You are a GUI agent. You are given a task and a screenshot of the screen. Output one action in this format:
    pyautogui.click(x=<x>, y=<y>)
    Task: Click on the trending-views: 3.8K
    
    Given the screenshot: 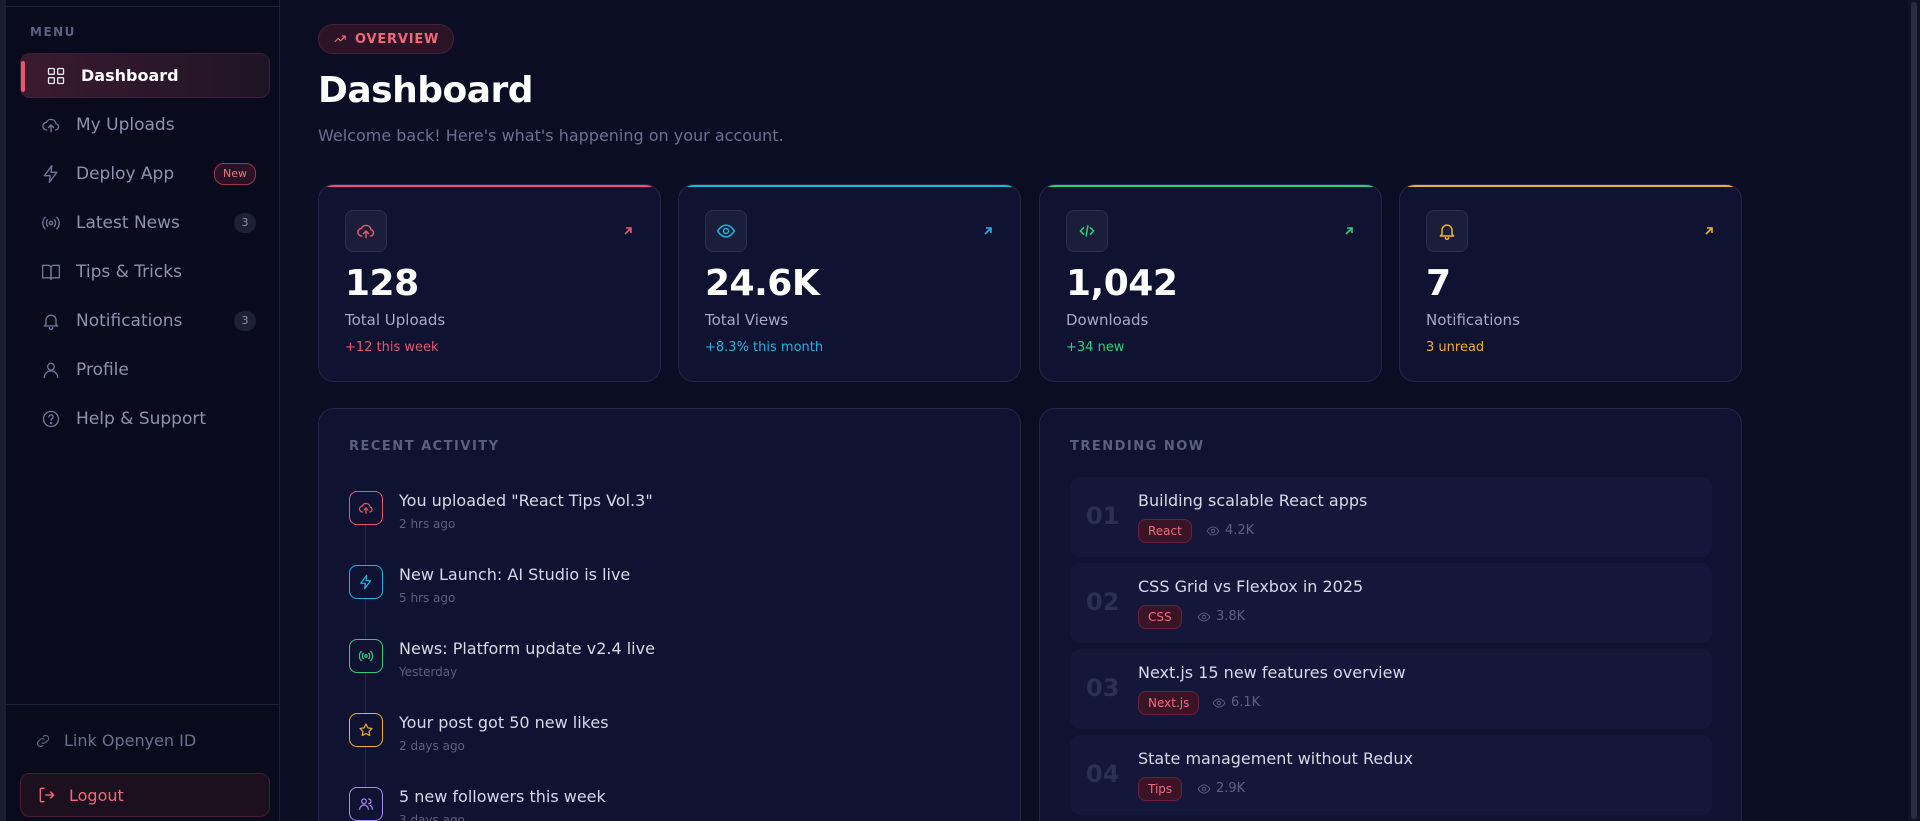 What is the action you would take?
    pyautogui.click(x=1221, y=616)
    